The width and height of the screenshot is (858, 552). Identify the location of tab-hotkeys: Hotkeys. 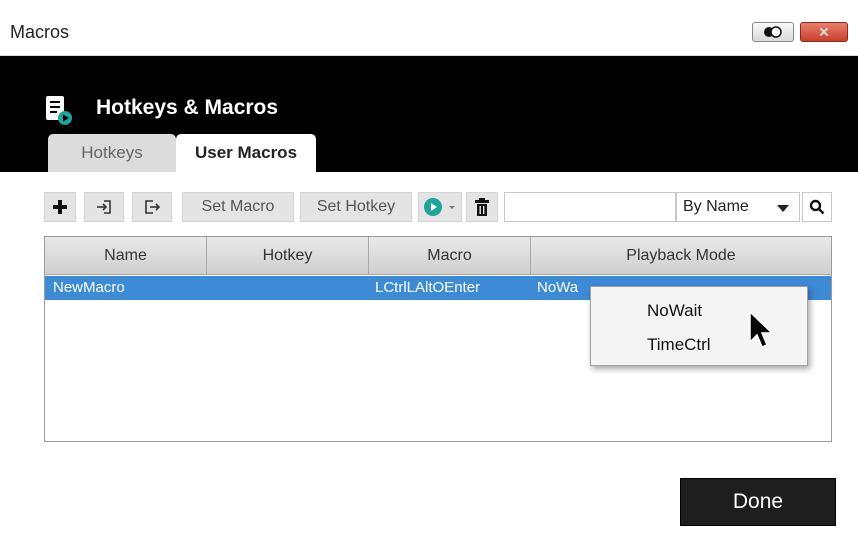
(112, 153).